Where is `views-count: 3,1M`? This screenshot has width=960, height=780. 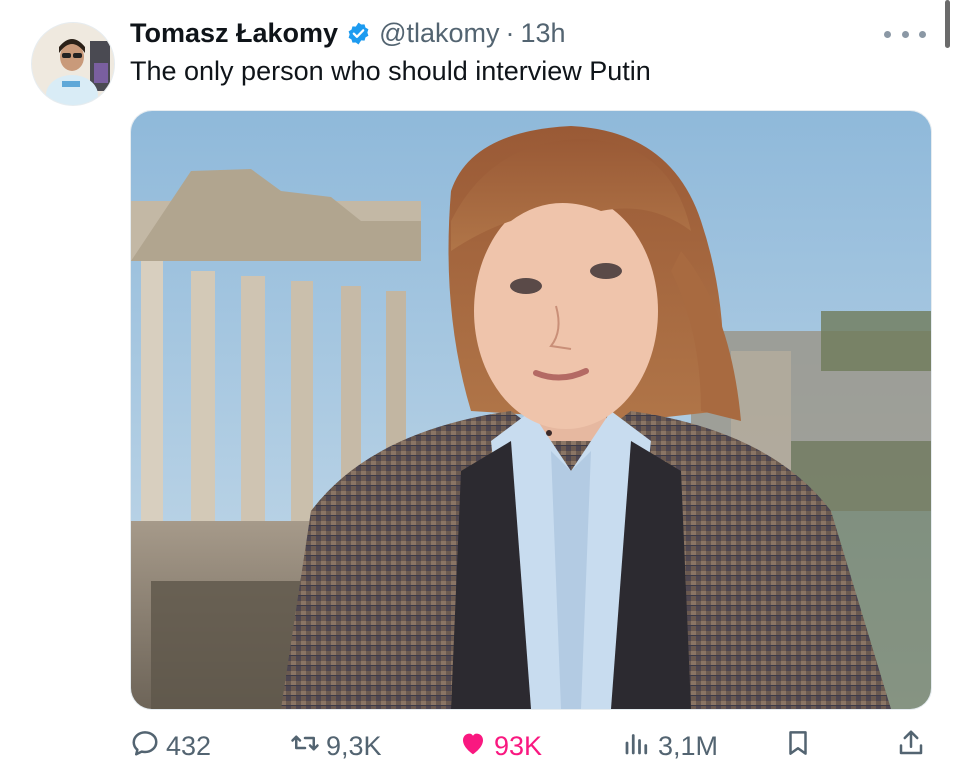
views-count: 3,1M is located at coordinates (688, 745).